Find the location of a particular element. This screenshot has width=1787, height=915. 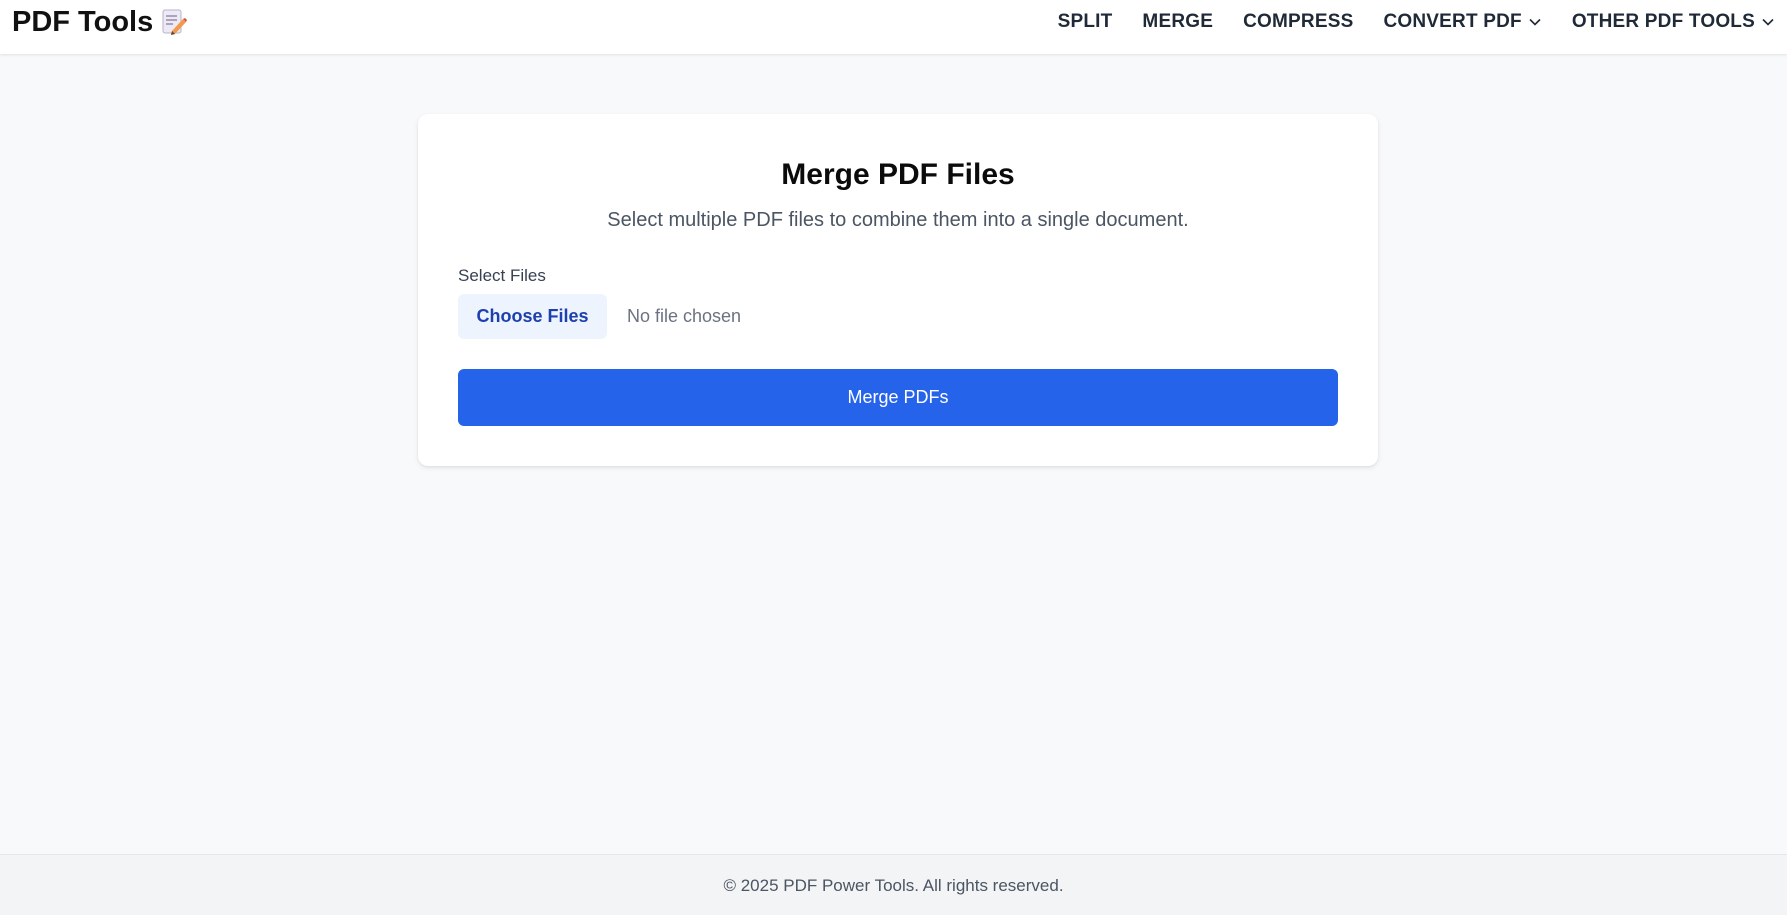

choose-files-button: Choose Files is located at coordinates (532, 316).